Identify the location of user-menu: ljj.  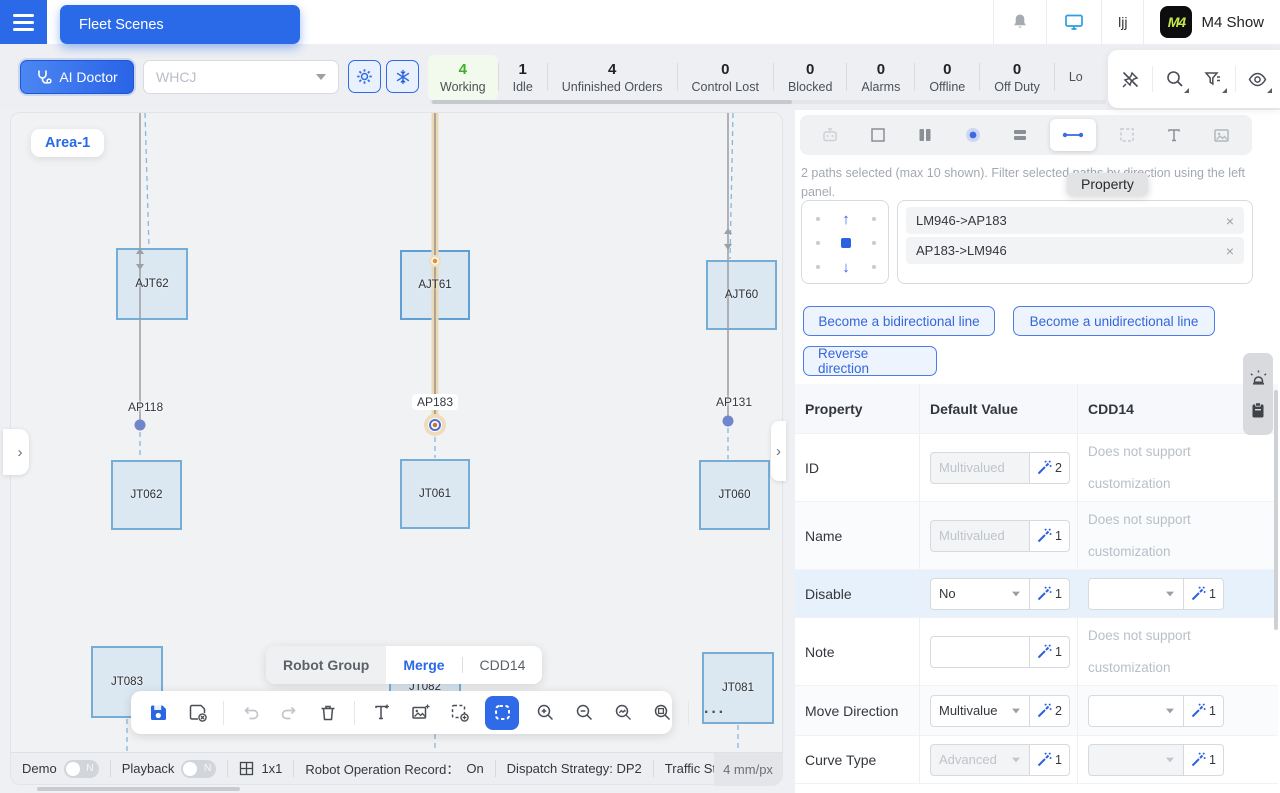
(1122, 22).